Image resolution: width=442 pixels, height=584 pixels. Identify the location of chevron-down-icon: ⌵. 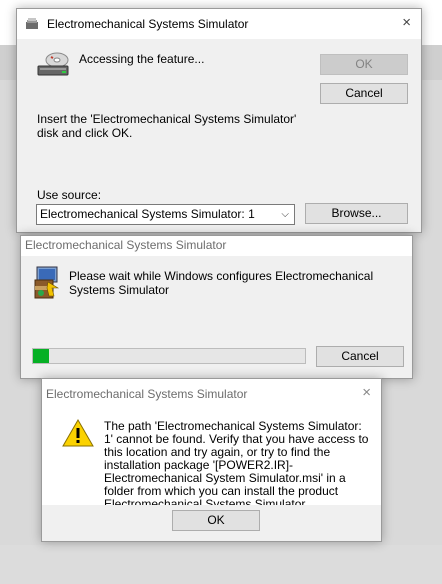
(285, 214).